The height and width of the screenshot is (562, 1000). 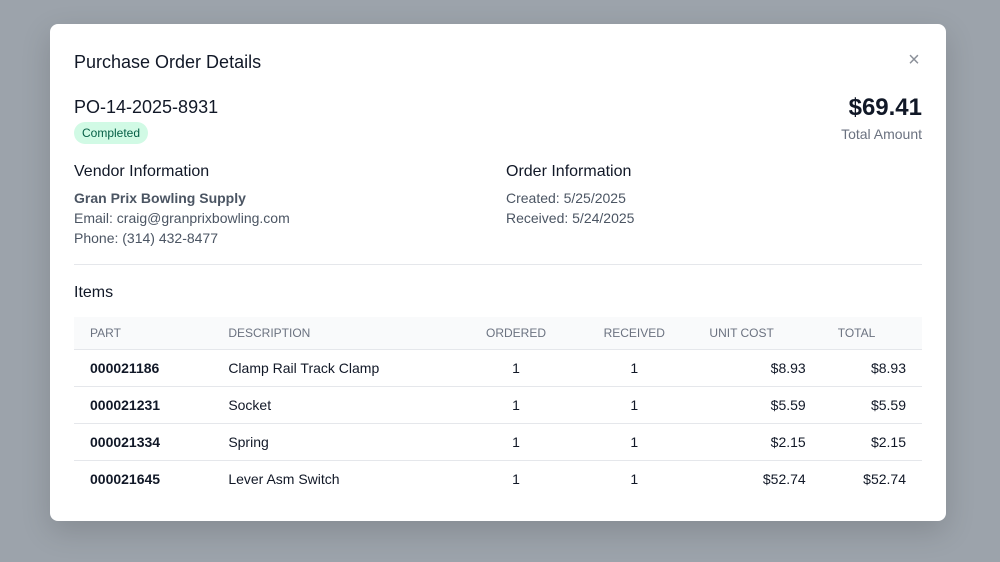 I want to click on cell-total: $52.74, so click(x=884, y=479).